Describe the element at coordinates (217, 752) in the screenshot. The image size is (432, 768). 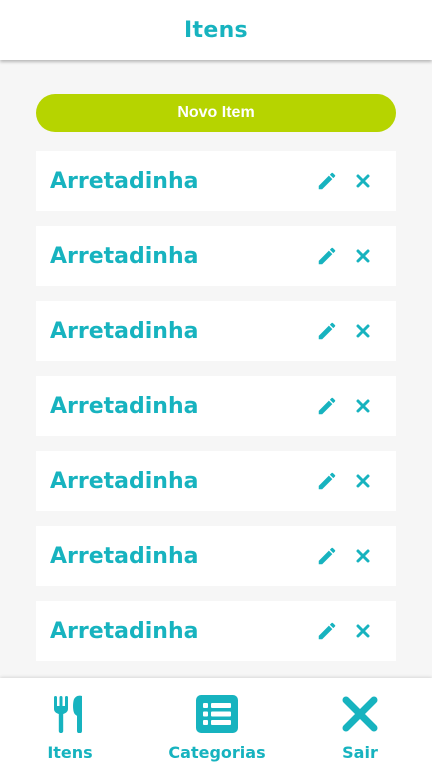
I see `nav-label-categorias: Categorias` at that location.